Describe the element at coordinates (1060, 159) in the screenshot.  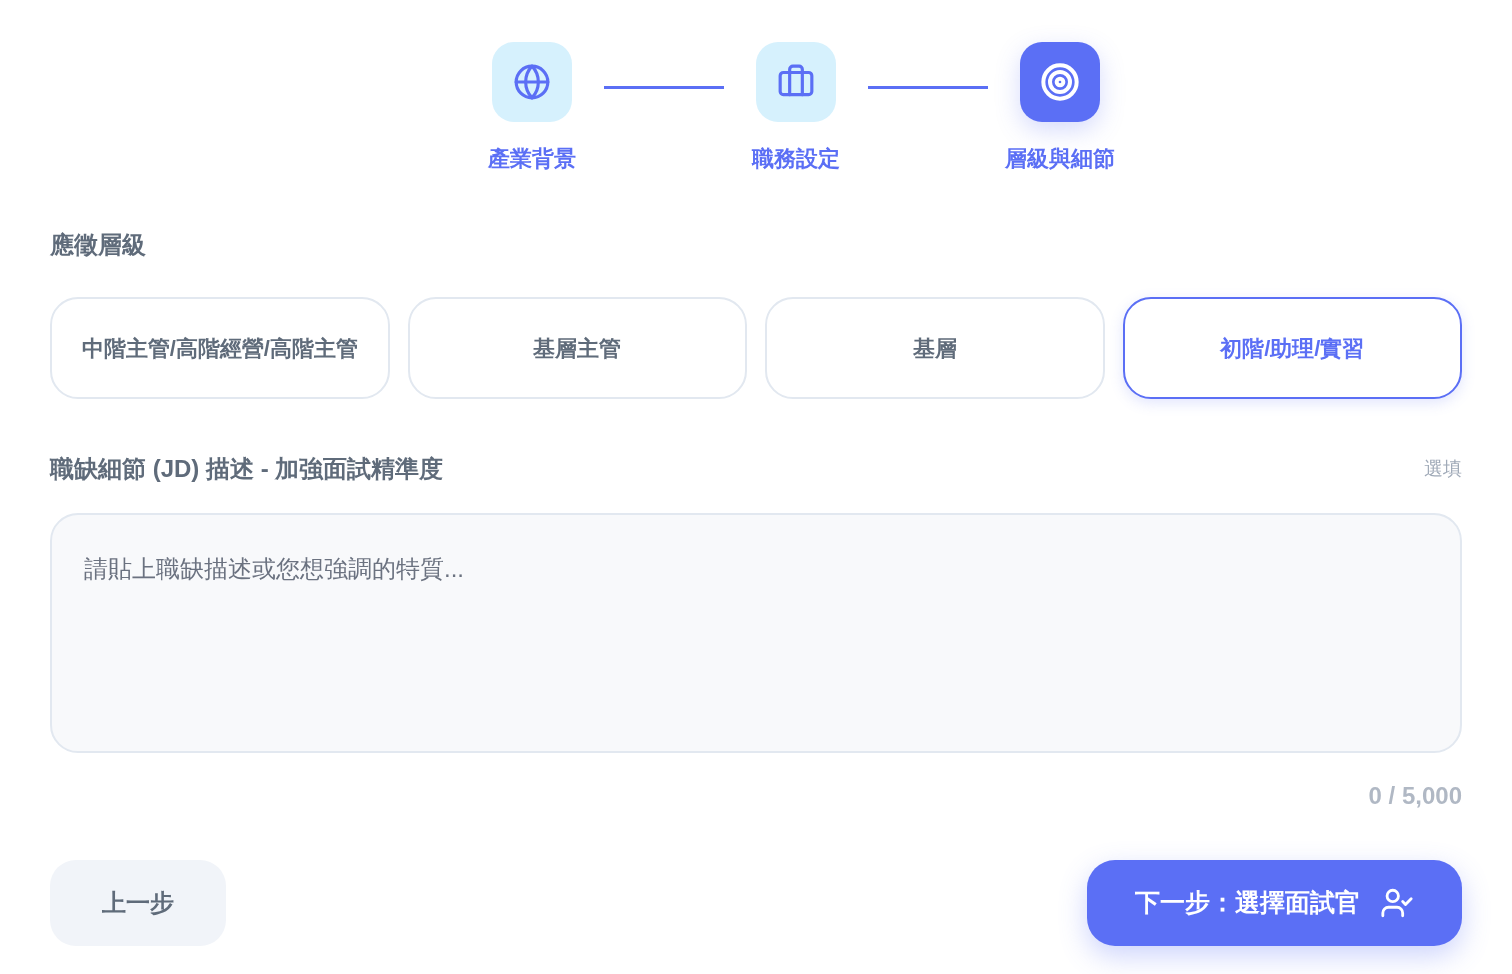
I see `step-label: 層級與細節` at that location.